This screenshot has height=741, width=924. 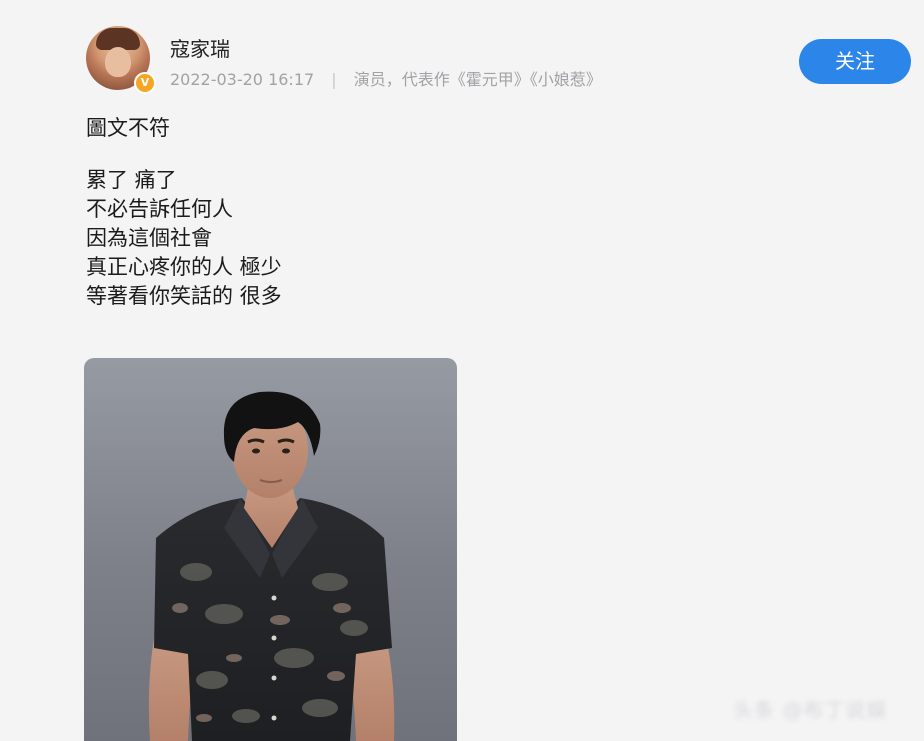 I want to click on author-description: 演员，代表作《霍元甲》《小娘惹》, so click(x=477, y=79).